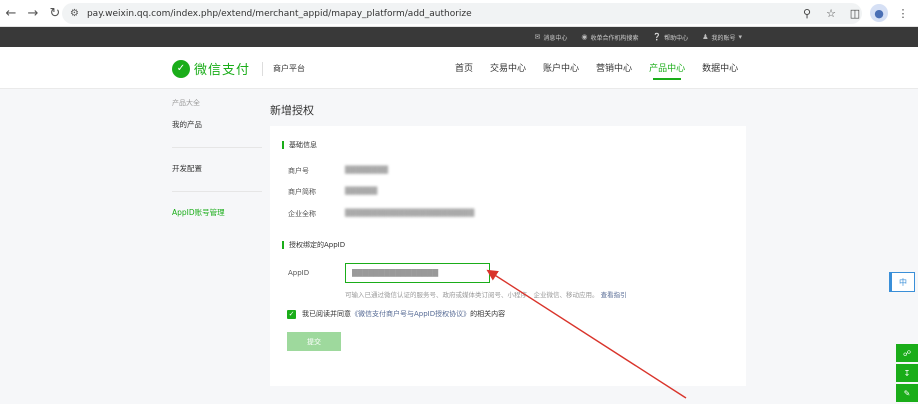 The width and height of the screenshot is (918, 404). I want to click on sidebar-group-title: 产品大全, so click(186, 103).